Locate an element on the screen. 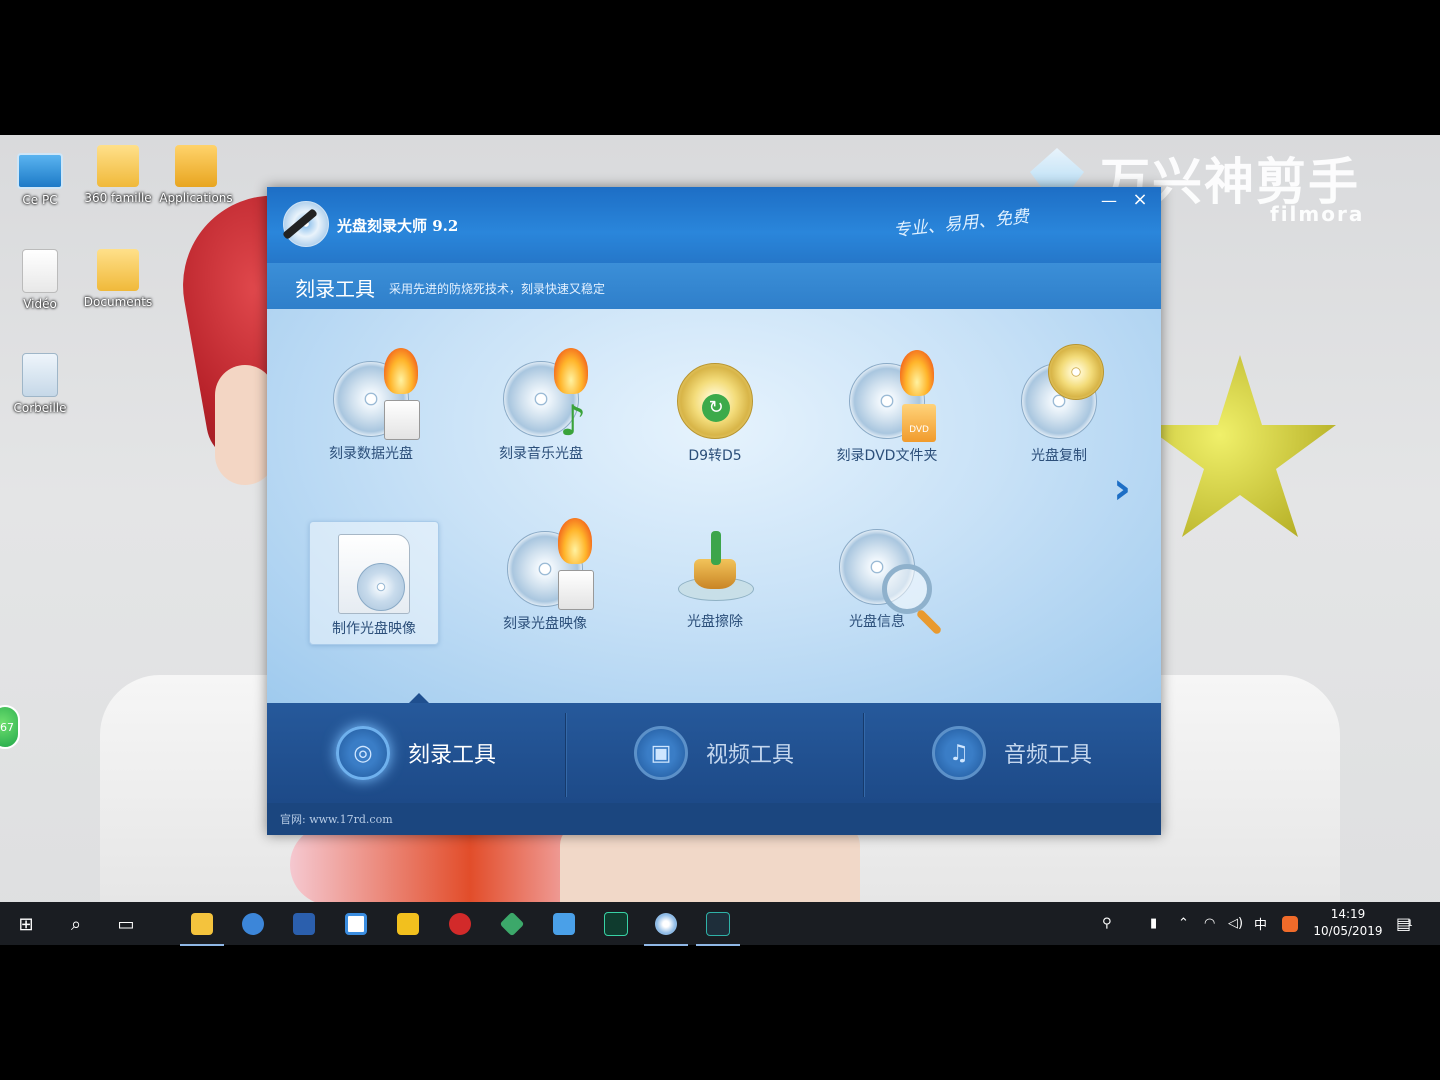  tool-disc-info: 光盘信息 is located at coordinates (878, 580).